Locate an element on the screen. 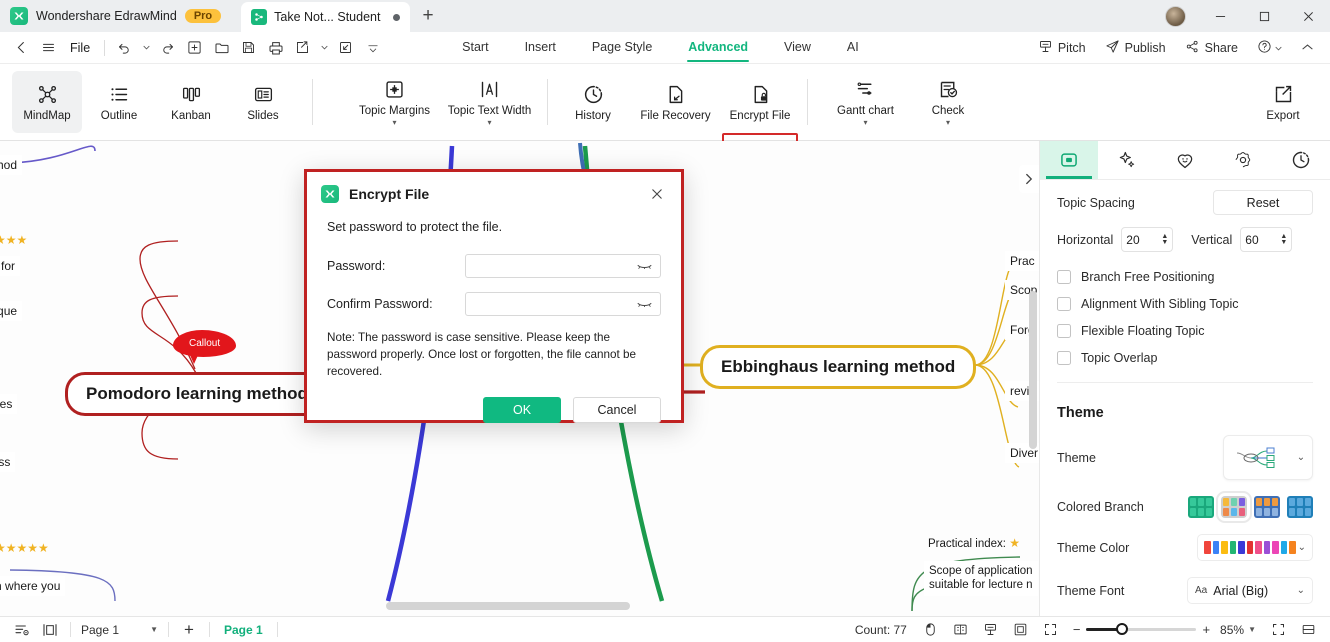 Image resolution: width=1330 pixels, height=642 pixels. mouse-mode-icon is located at coordinates (931, 630).